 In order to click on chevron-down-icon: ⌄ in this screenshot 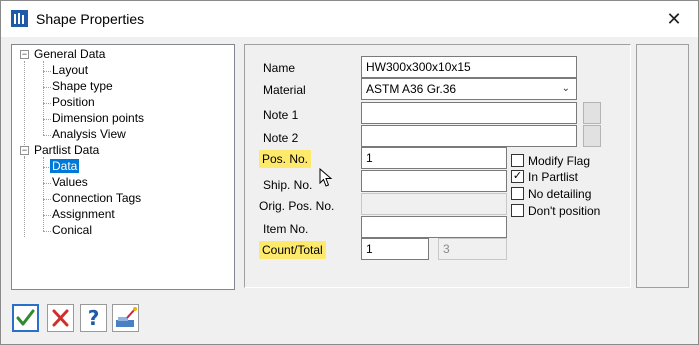, I will do `click(565, 88)`.